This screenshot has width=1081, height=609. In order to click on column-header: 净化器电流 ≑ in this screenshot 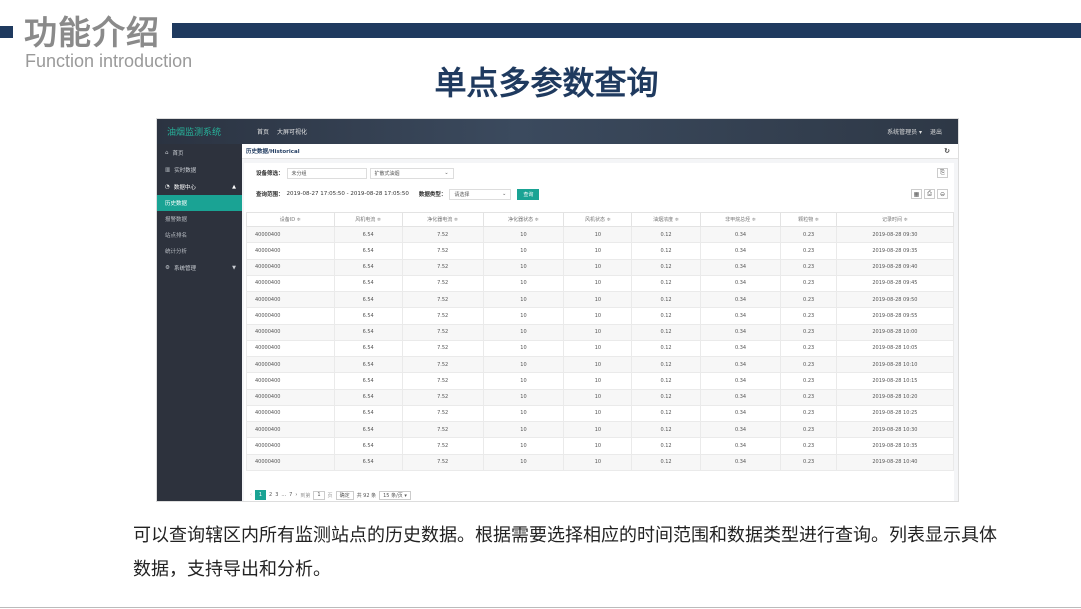, I will do `click(442, 219)`.